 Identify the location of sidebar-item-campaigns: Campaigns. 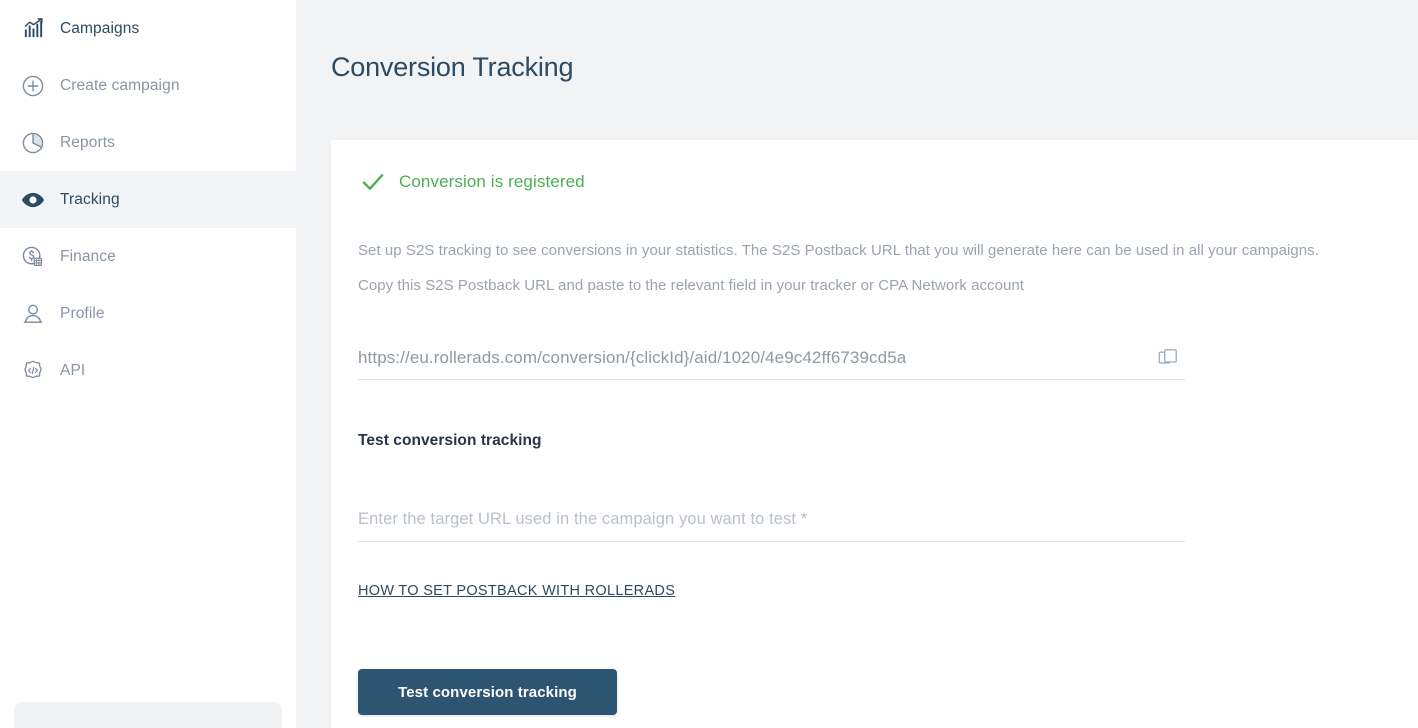
(148, 28).